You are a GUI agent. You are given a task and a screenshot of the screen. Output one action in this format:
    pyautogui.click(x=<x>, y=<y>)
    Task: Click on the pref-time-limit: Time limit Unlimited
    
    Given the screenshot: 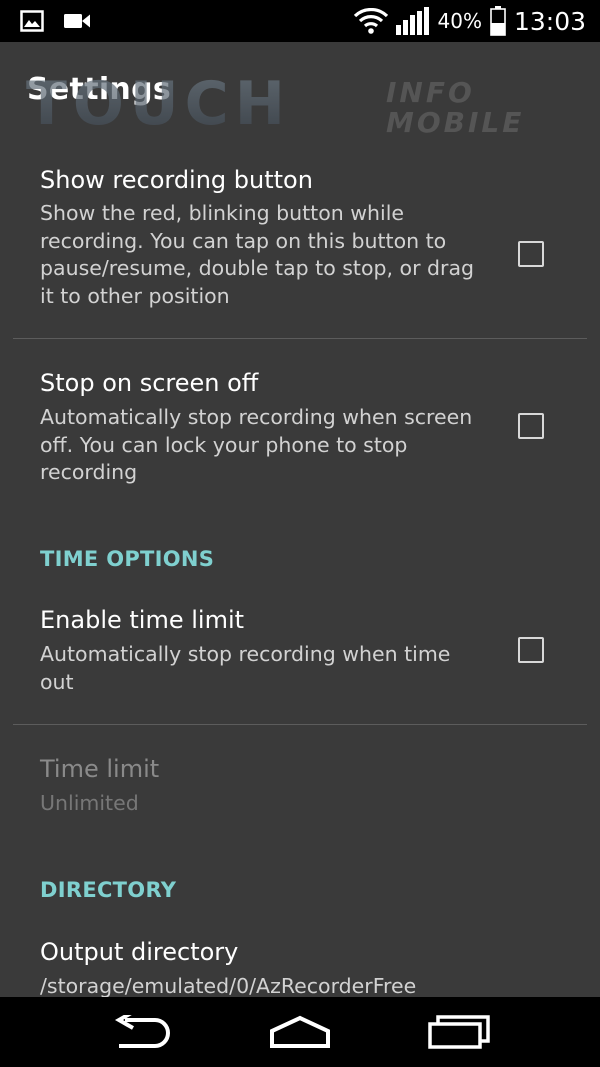 What is the action you would take?
    pyautogui.click(x=300, y=780)
    